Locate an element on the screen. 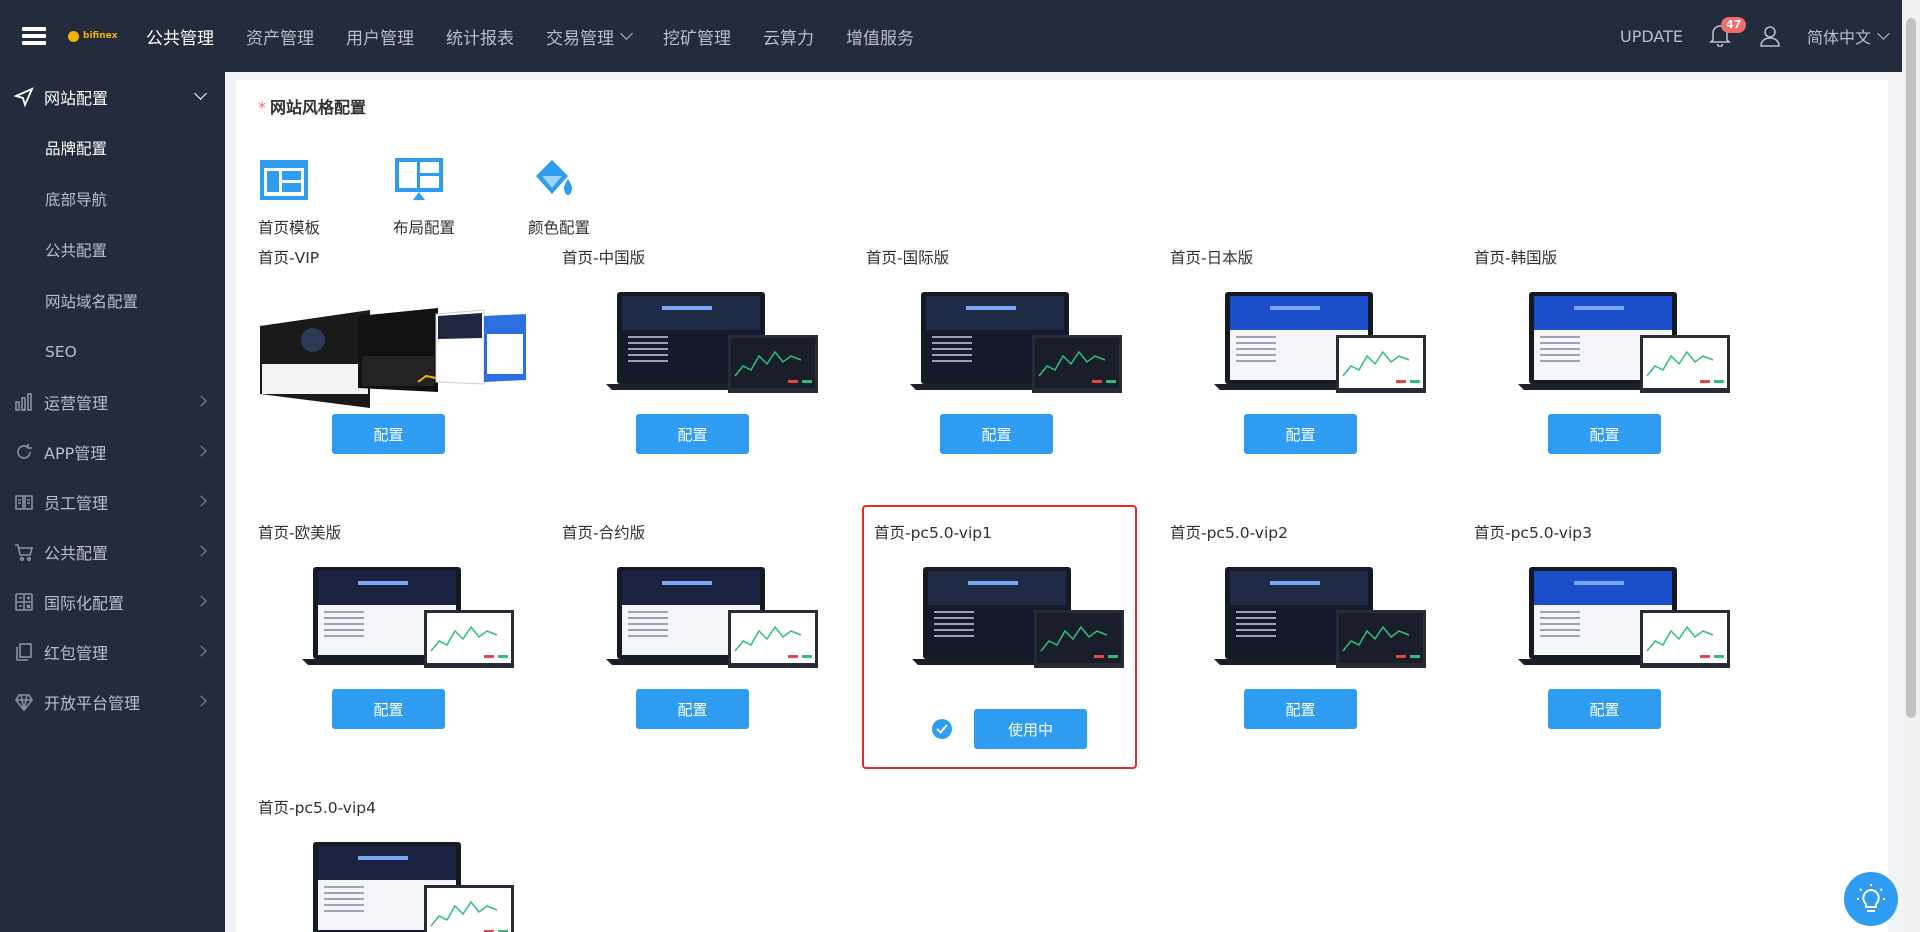 The image size is (1920, 932). calculator-icon is located at coordinates (24, 602).